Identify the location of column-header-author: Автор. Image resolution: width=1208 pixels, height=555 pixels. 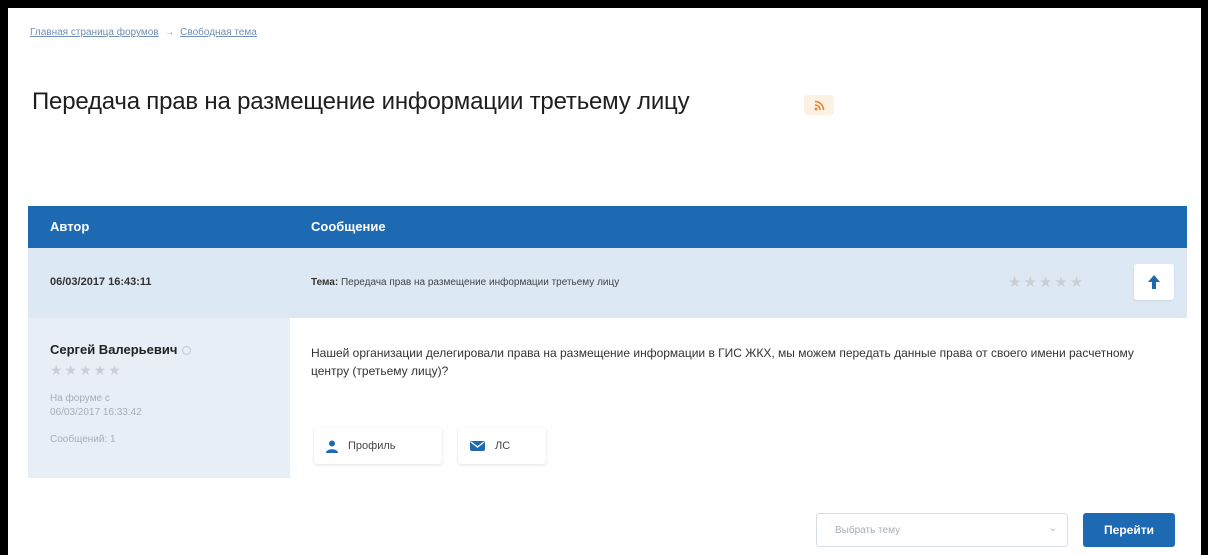
(70, 226).